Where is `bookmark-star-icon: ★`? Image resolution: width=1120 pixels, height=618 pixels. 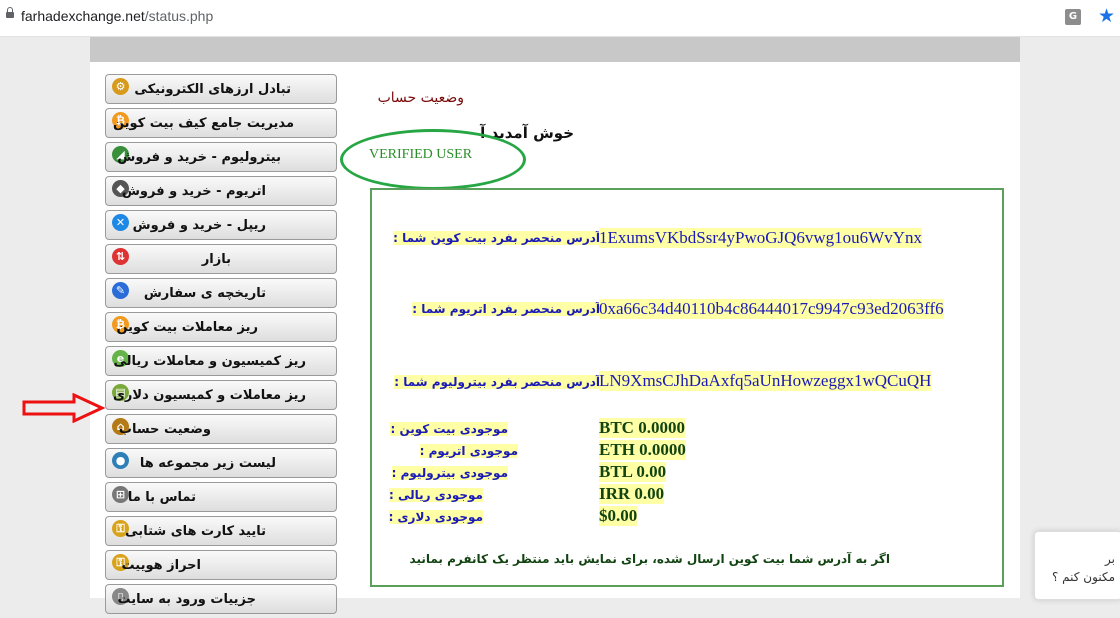 bookmark-star-icon: ★ is located at coordinates (1106, 16).